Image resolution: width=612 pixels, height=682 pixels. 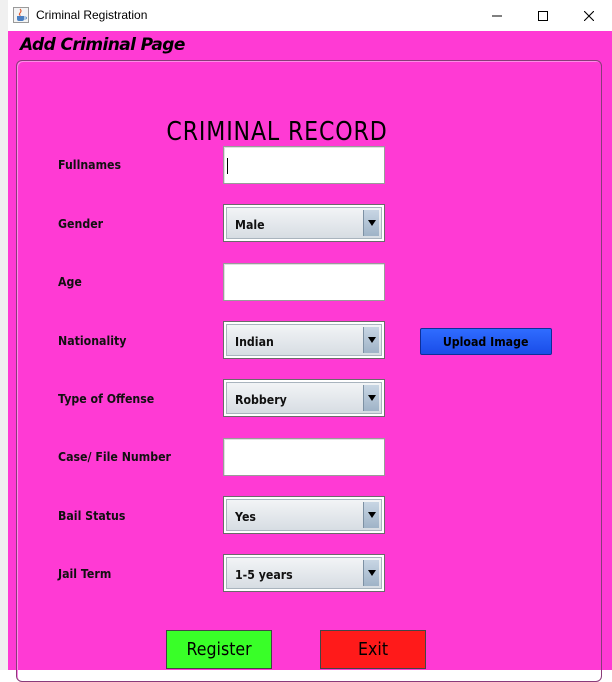 What do you see at coordinates (227, 166) in the screenshot?
I see `text-caret` at bounding box center [227, 166].